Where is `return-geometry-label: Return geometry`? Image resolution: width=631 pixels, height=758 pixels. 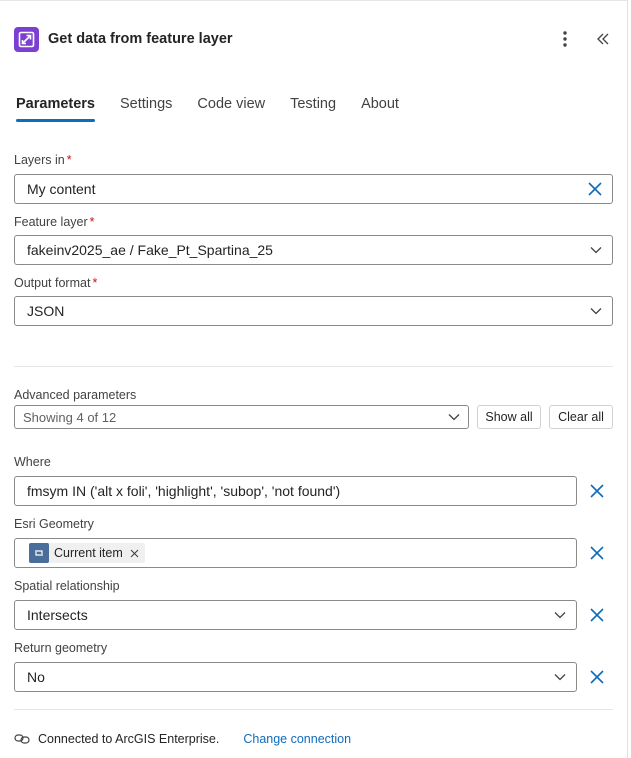
return-geometry-label: Return geometry is located at coordinates (61, 648).